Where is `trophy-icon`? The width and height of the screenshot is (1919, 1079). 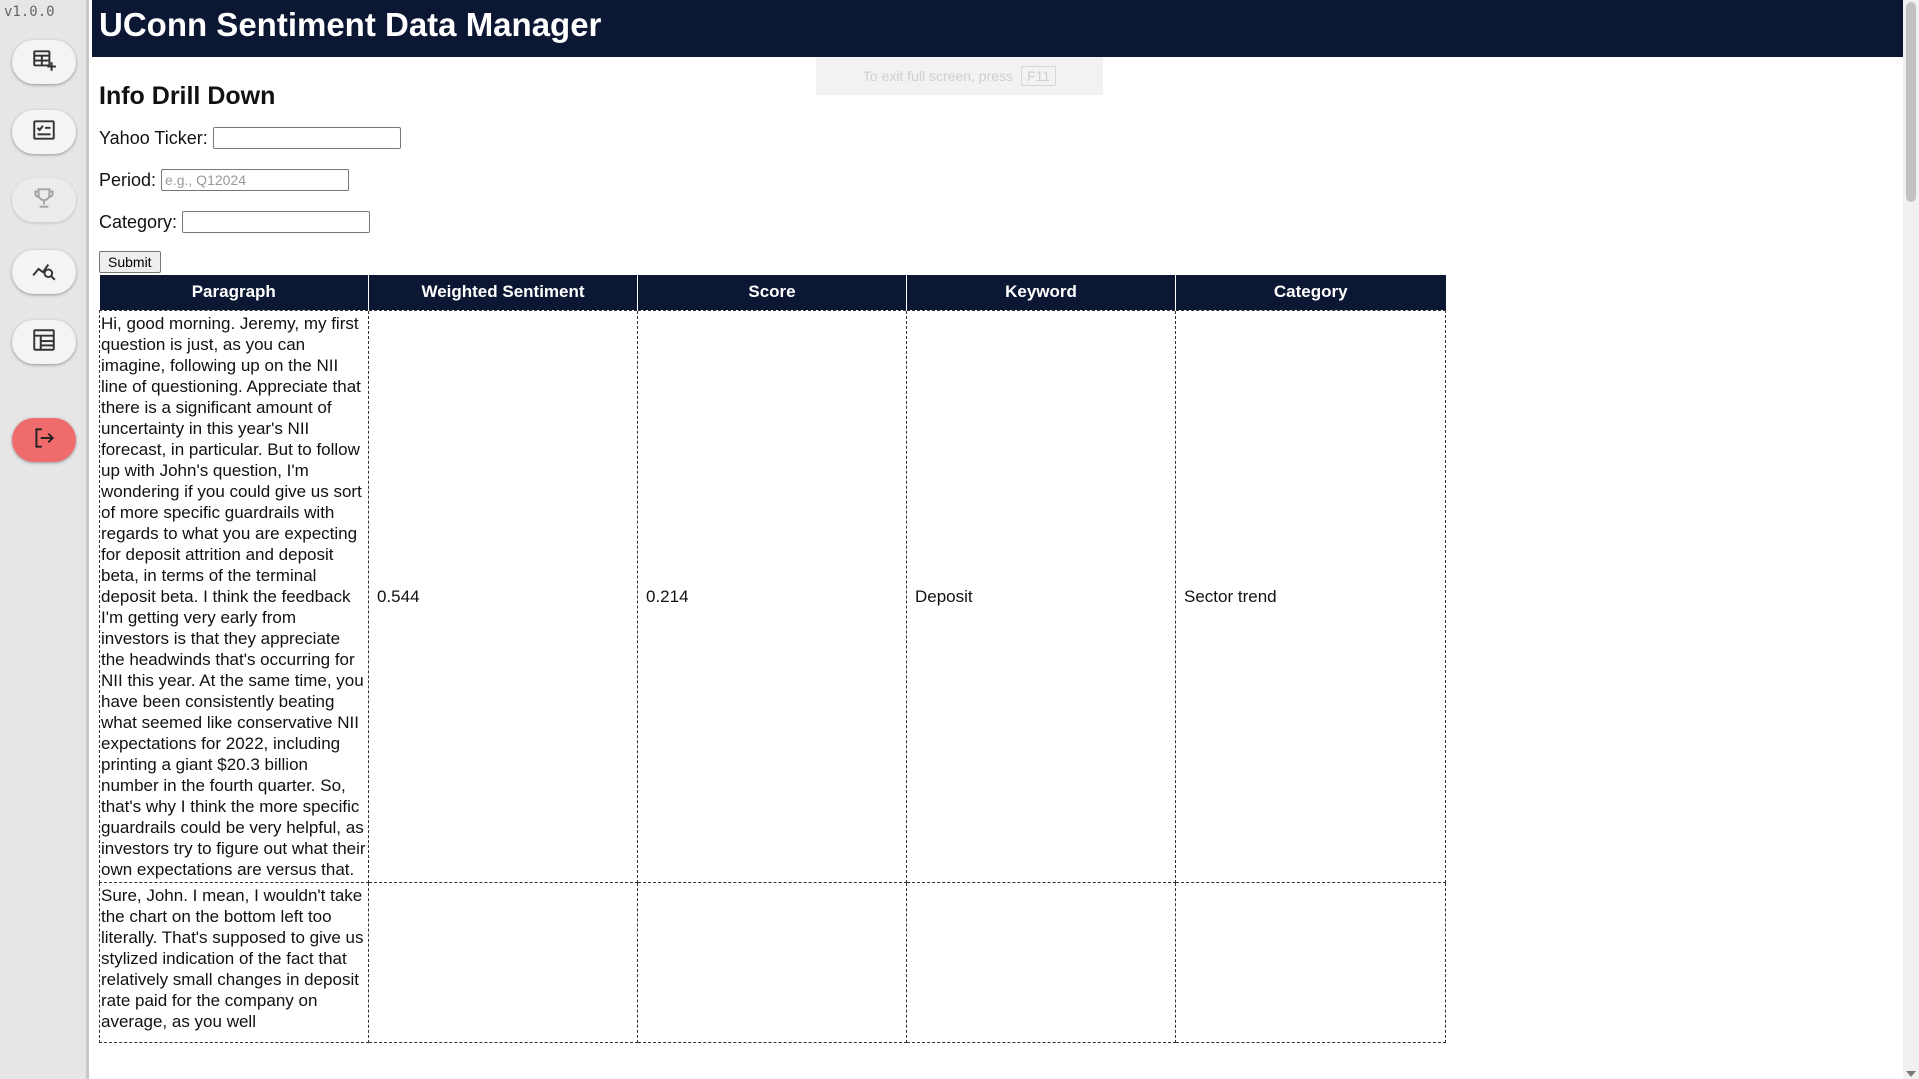
trophy-icon is located at coordinates (44, 200).